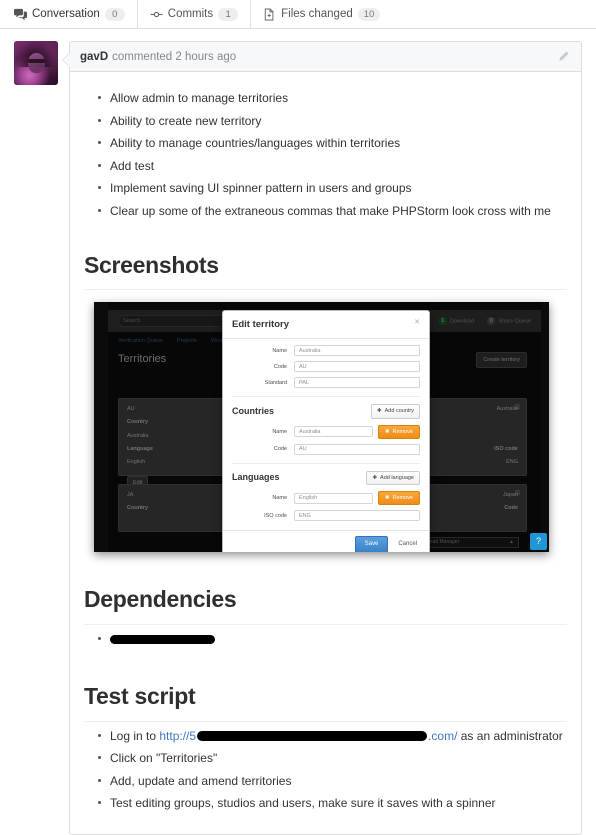 This screenshot has height=835, width=596. I want to click on avatar-glasses, so click(36, 61).